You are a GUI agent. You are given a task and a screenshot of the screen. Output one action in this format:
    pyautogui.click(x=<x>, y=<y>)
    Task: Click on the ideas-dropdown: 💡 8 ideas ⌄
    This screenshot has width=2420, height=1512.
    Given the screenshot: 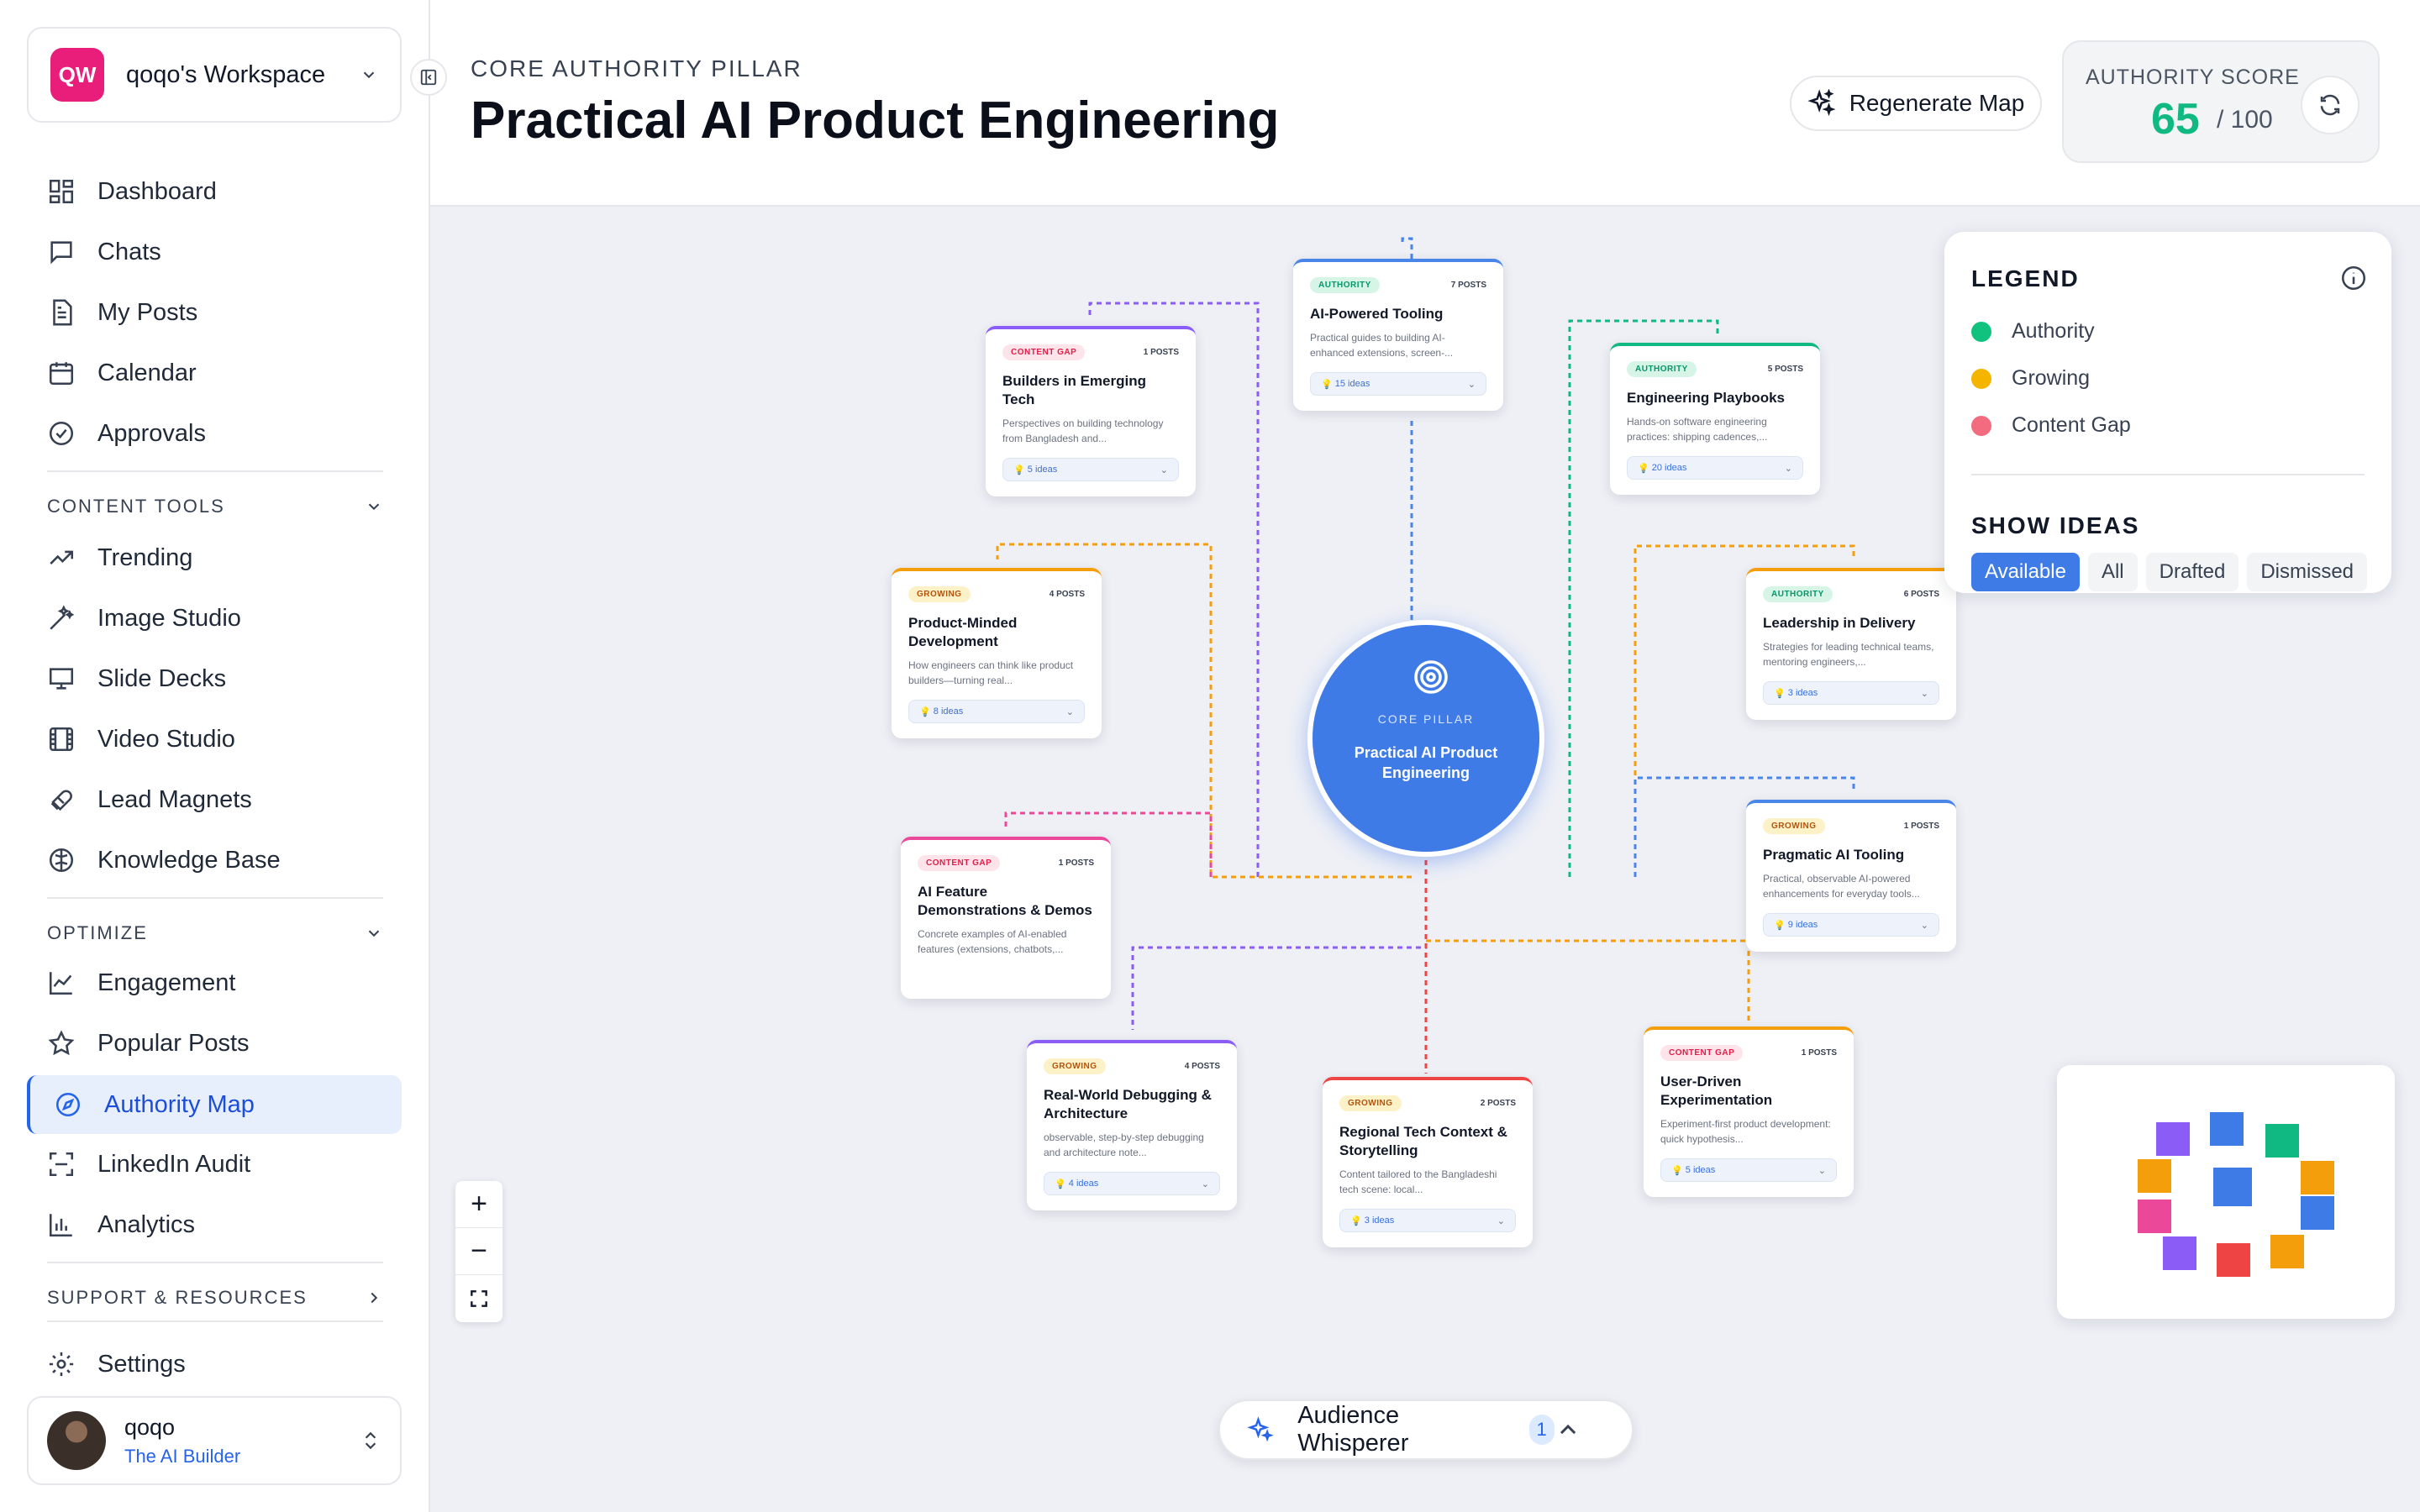 What is the action you would take?
    pyautogui.click(x=996, y=711)
    